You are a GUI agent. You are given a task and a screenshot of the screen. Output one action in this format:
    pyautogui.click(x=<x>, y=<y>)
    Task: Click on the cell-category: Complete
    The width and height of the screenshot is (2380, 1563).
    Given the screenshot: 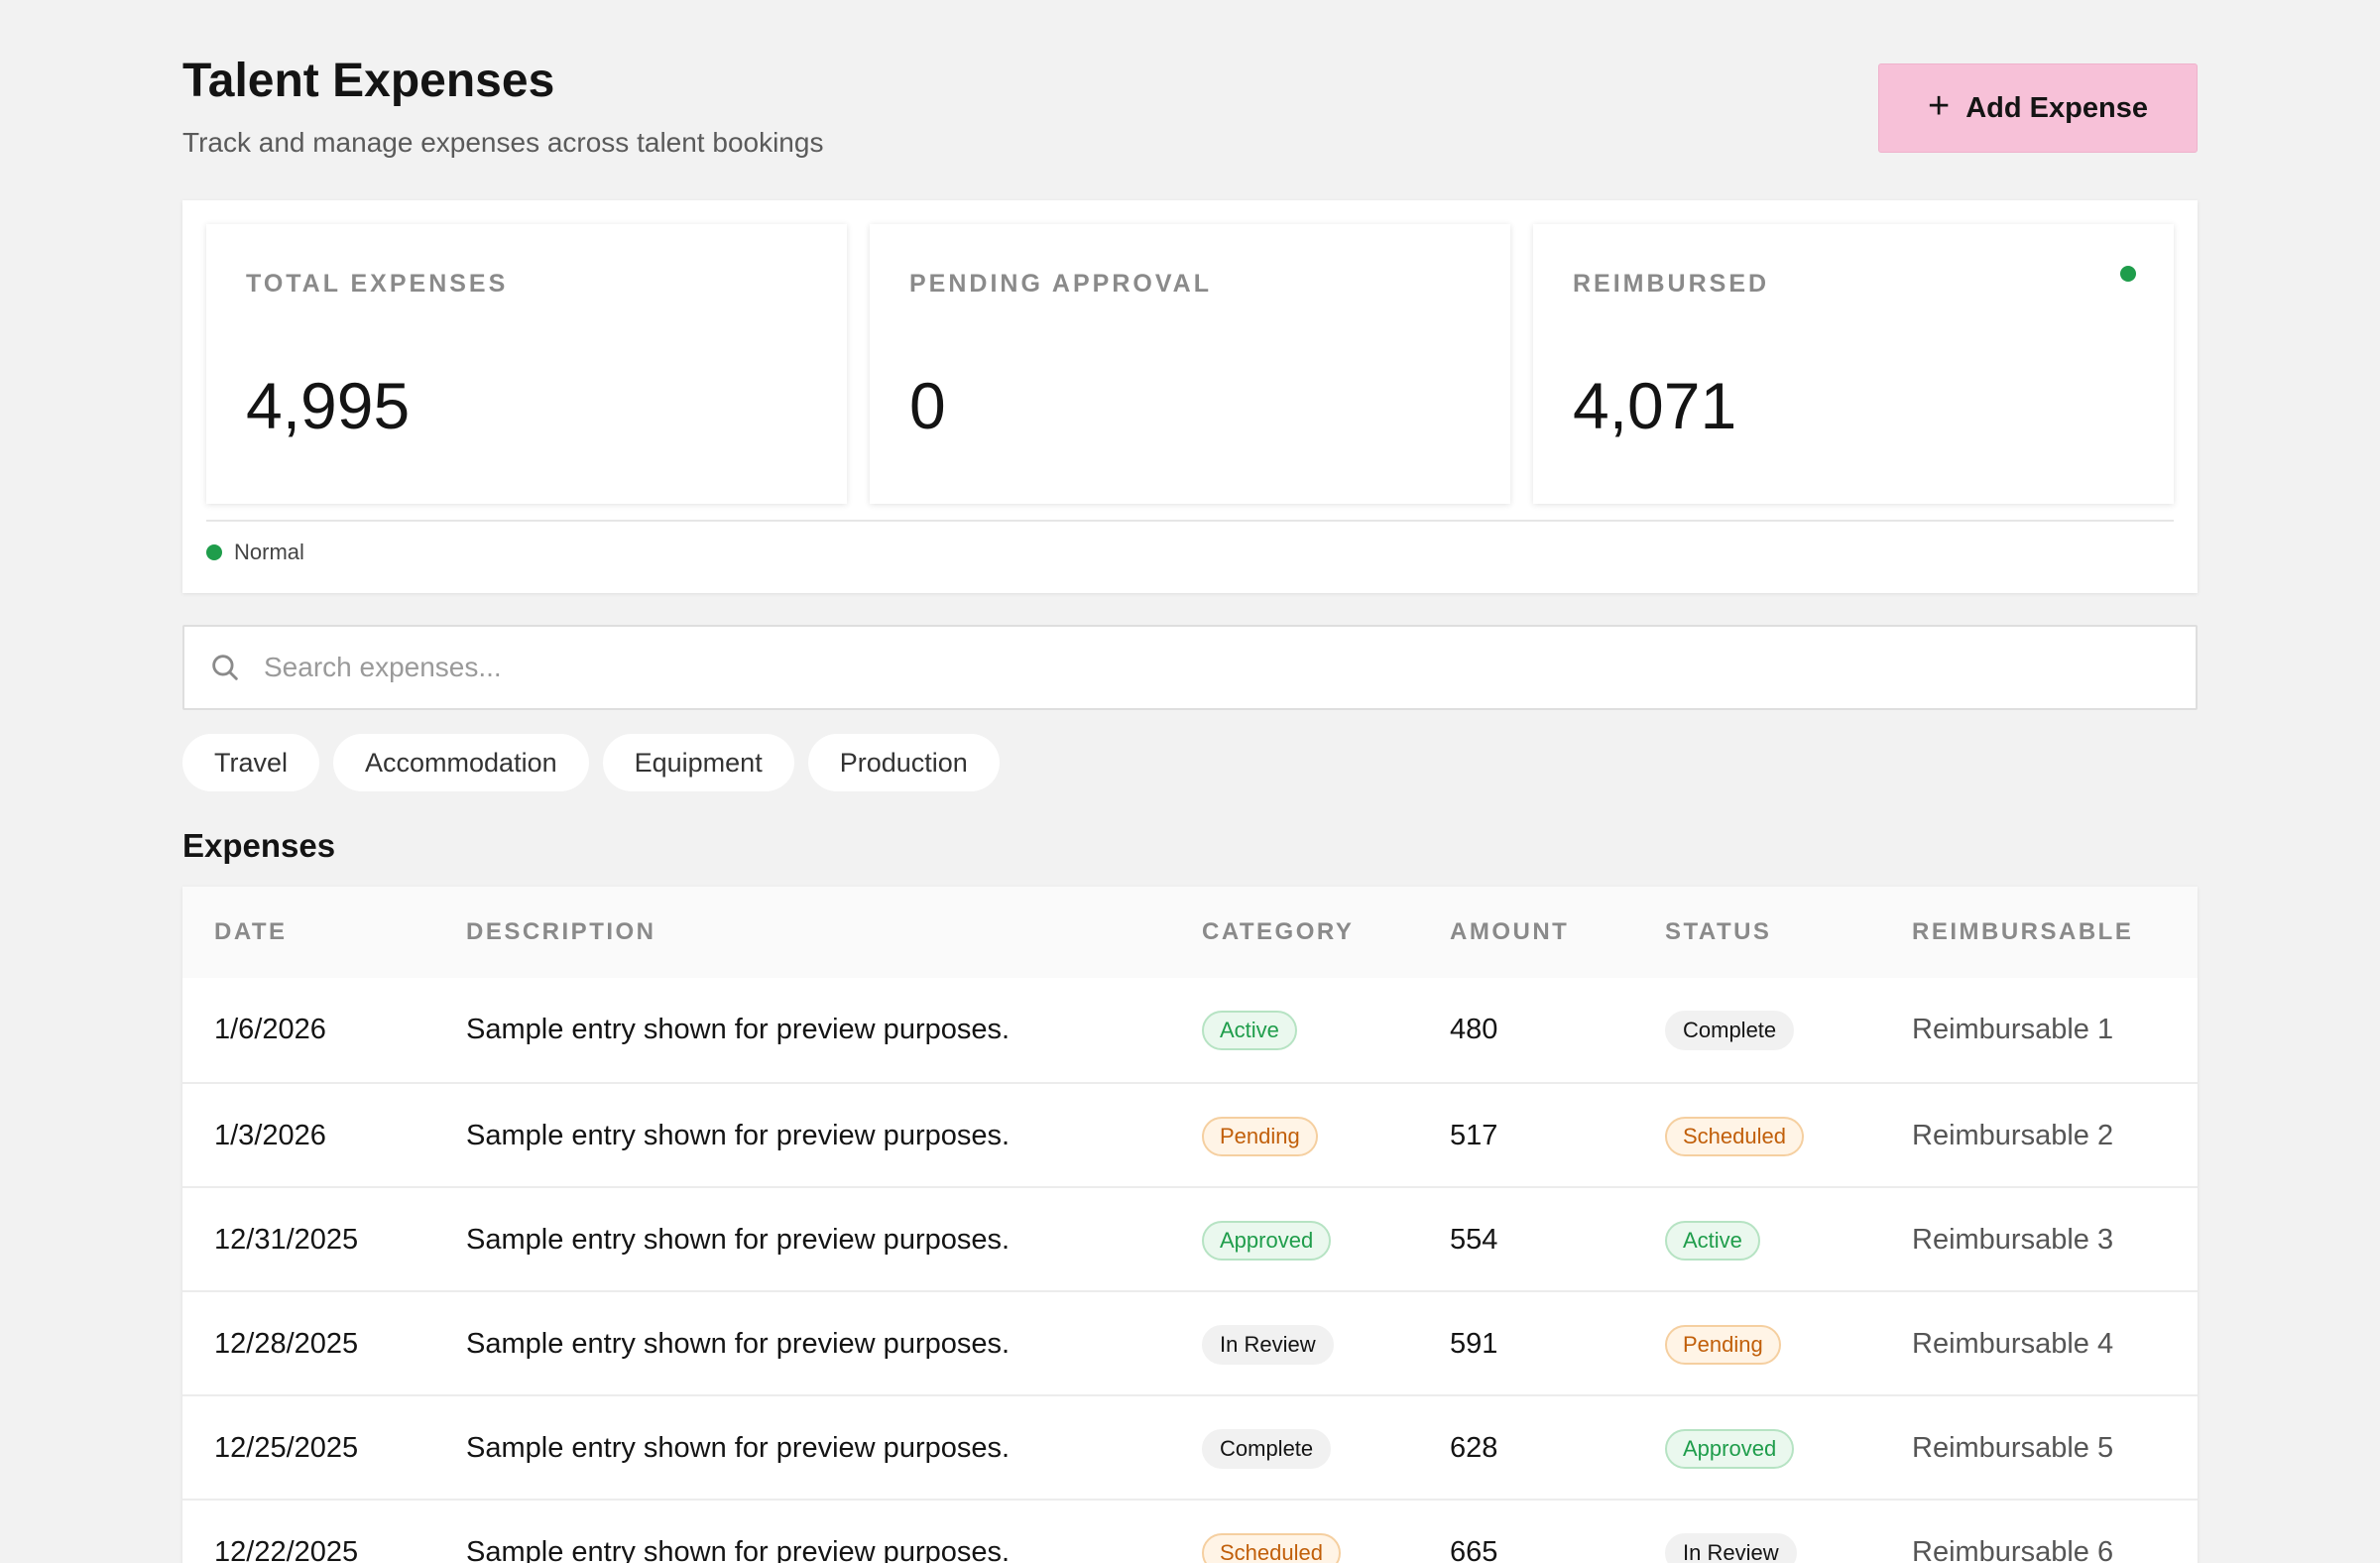 What is the action you would take?
    pyautogui.click(x=1267, y=1448)
    